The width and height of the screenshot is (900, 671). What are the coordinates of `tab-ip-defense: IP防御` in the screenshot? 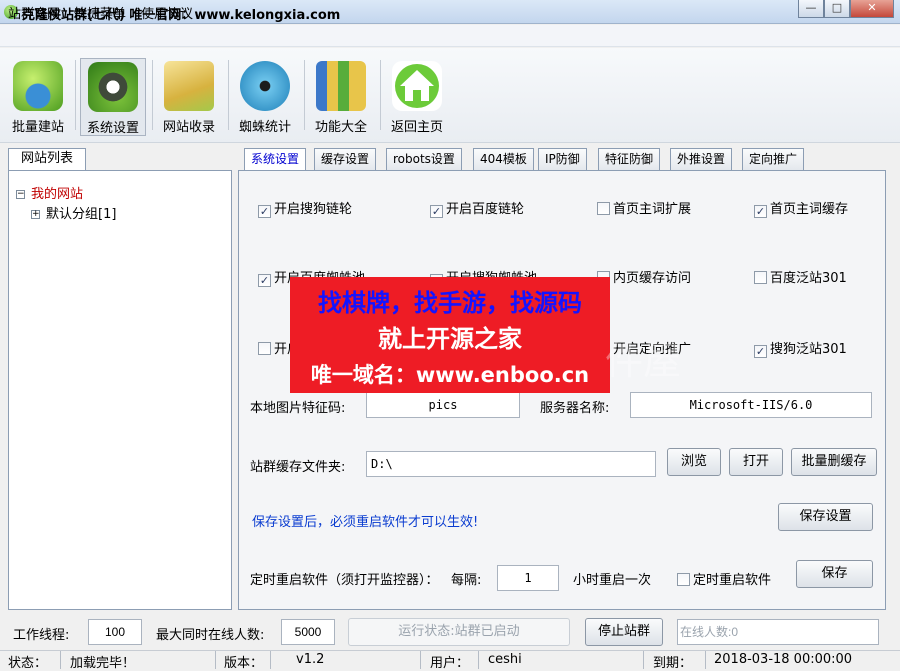 It's located at (562, 159).